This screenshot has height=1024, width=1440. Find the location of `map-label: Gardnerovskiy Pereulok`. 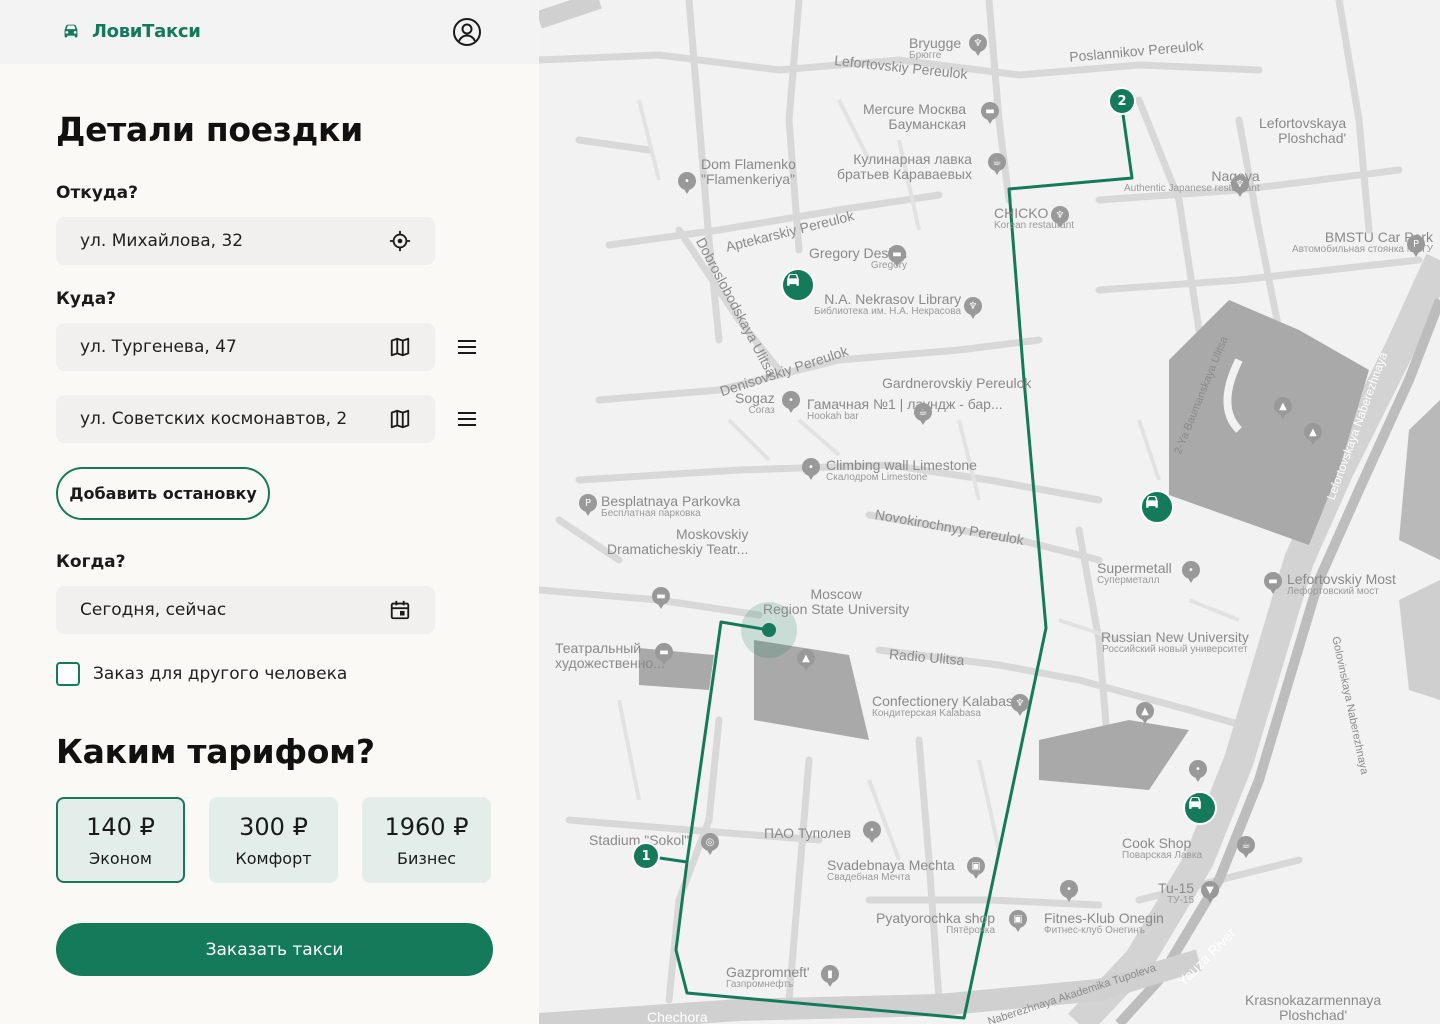

map-label: Gardnerovskiy Pereulok is located at coordinates (957, 383).